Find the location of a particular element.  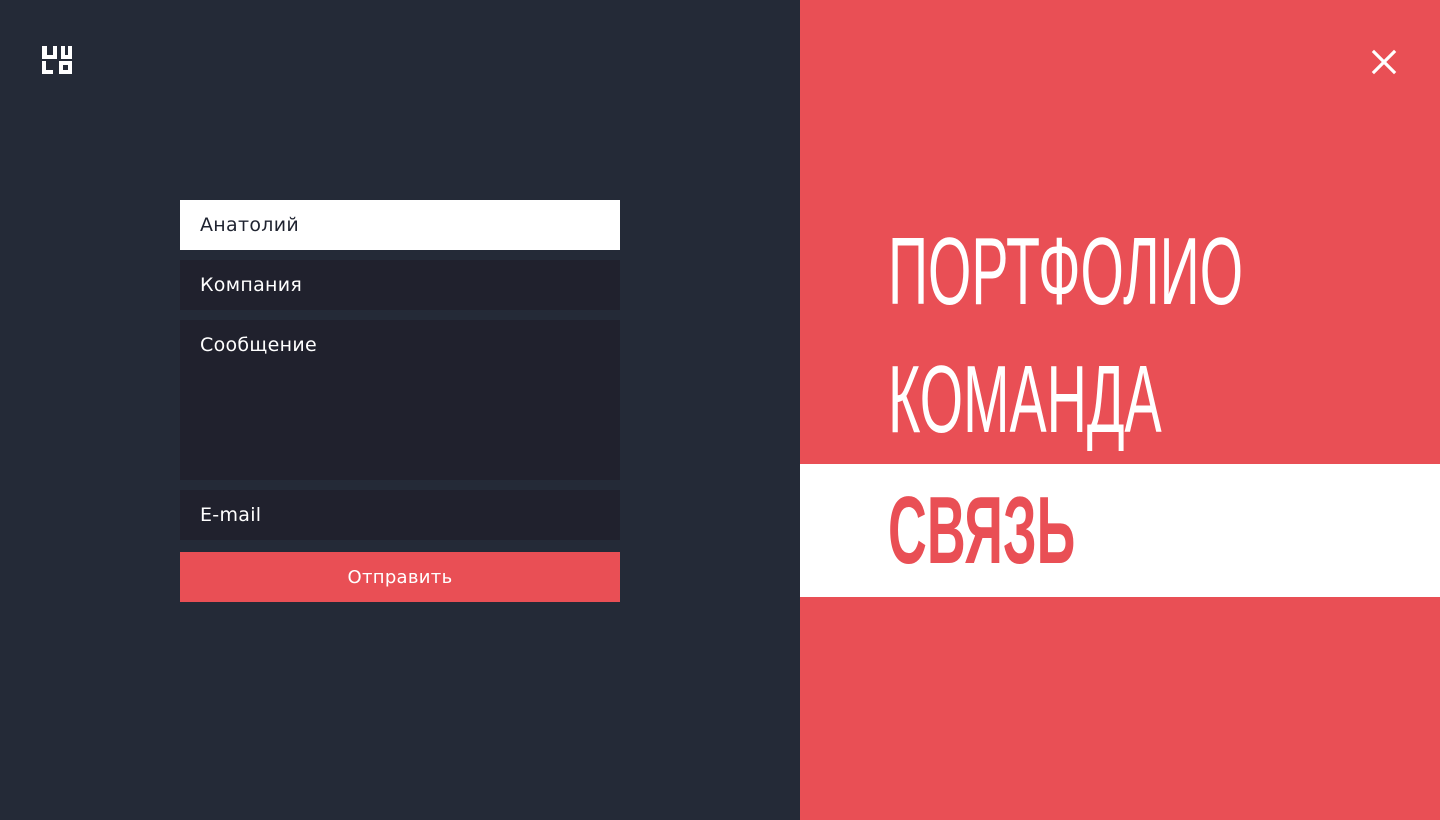

company-field is located at coordinates (400, 285).